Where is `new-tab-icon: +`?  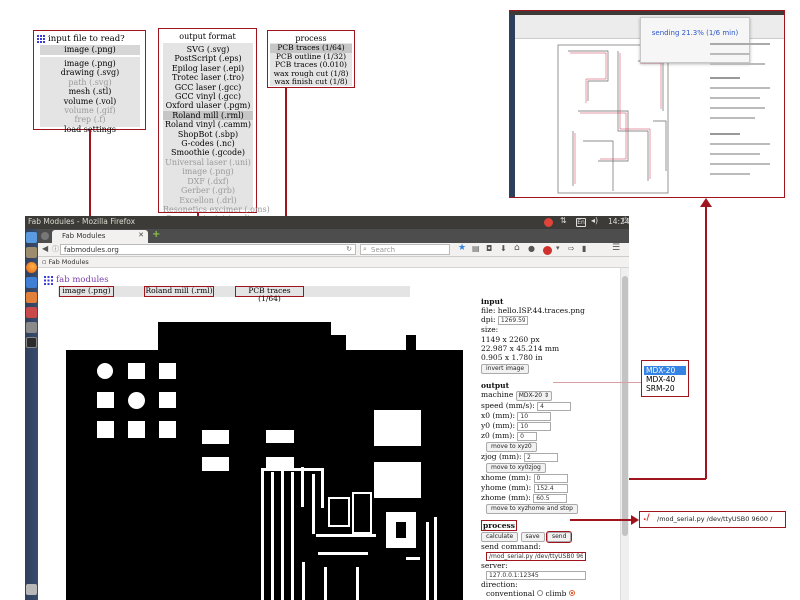 new-tab-icon: + is located at coordinates (156, 234).